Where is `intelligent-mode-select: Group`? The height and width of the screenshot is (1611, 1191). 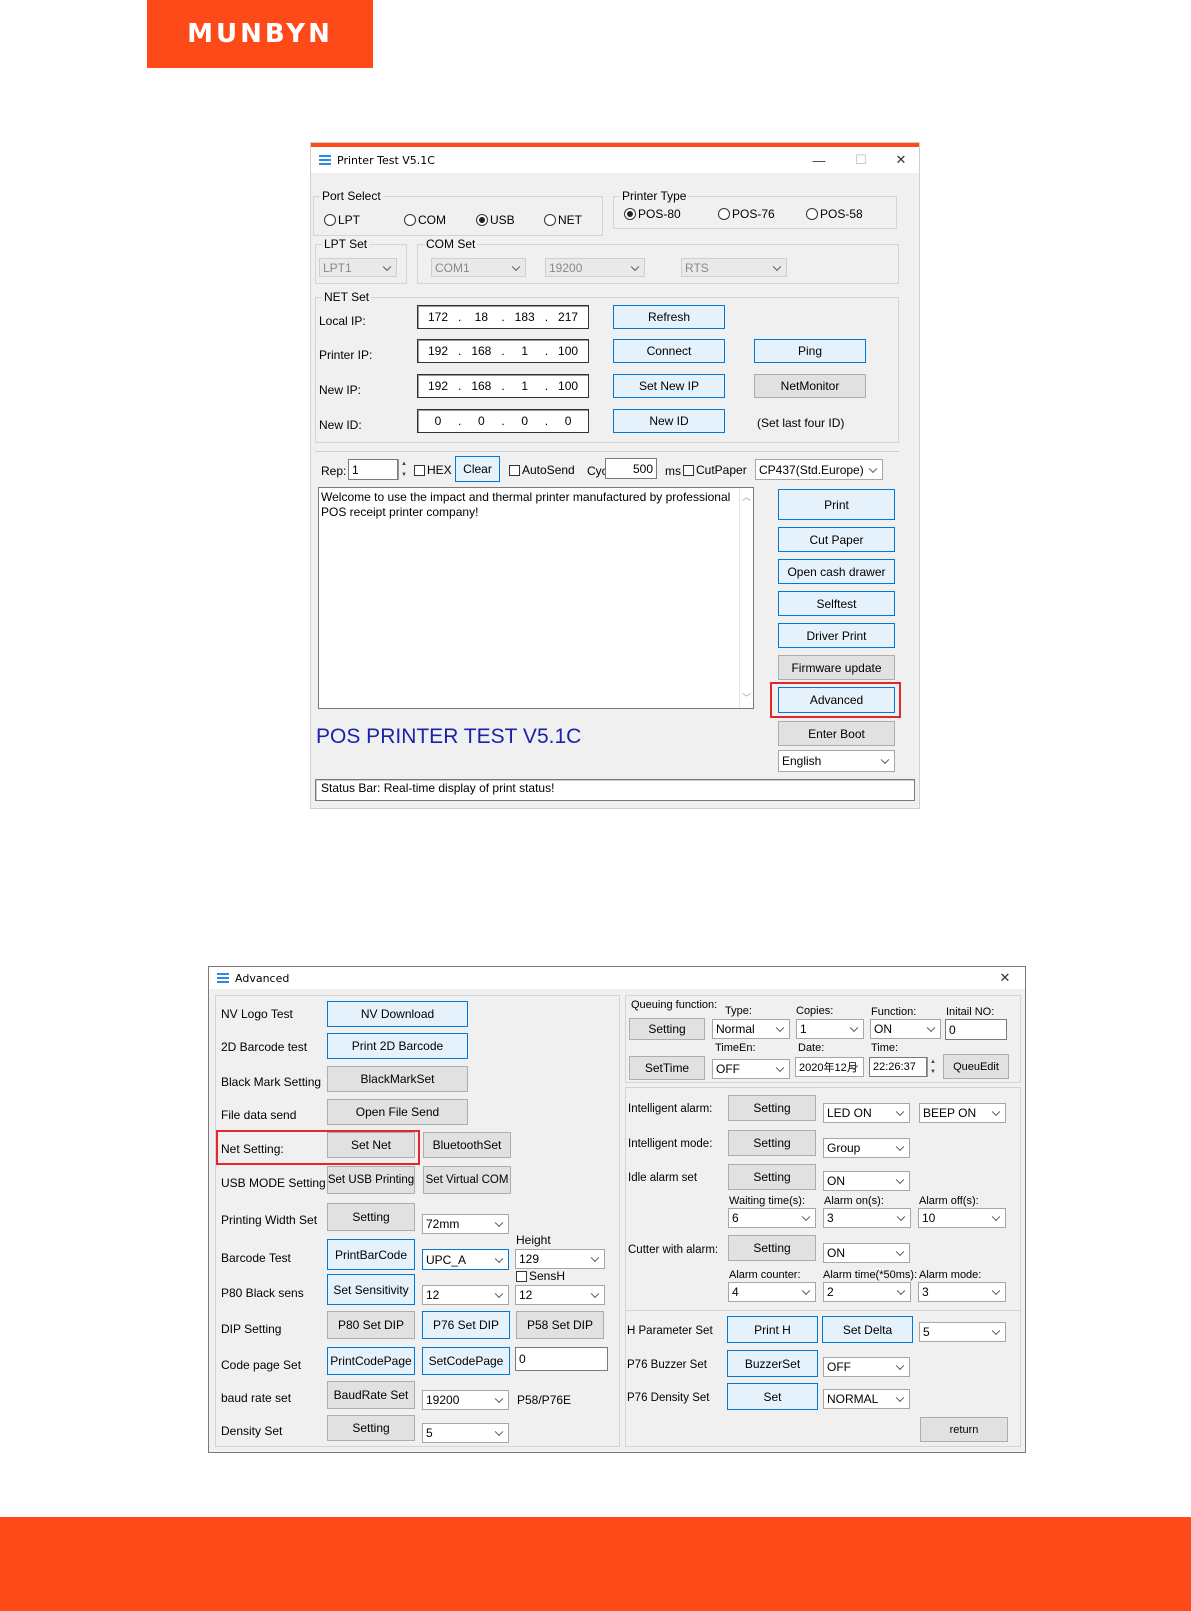
intelligent-mode-select: Group is located at coordinates (866, 1148).